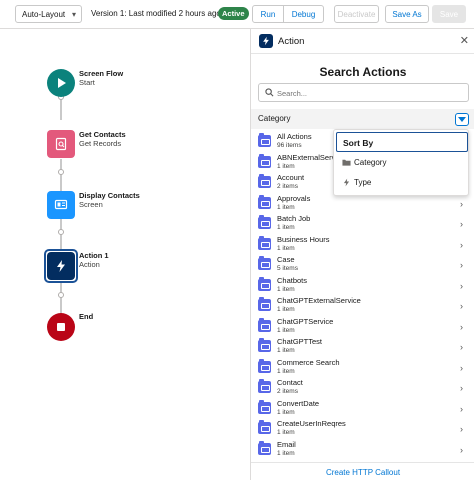  Describe the element at coordinates (94, 255) in the screenshot. I see `node-title: Action 1` at that location.